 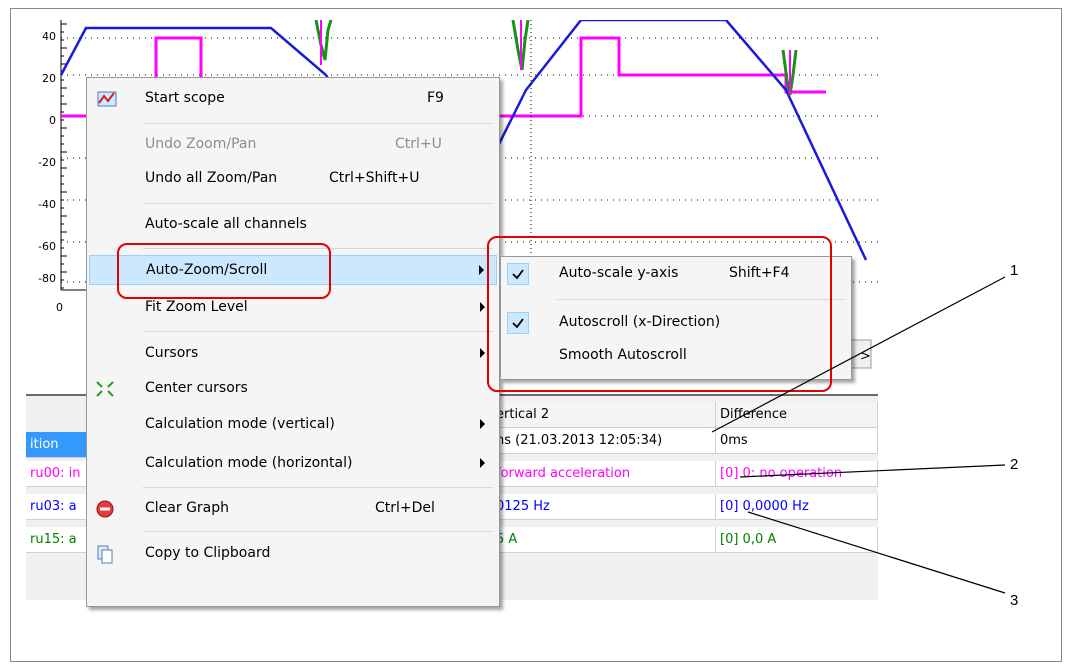 I want to click on callout-3: 3, so click(x=1014, y=600).